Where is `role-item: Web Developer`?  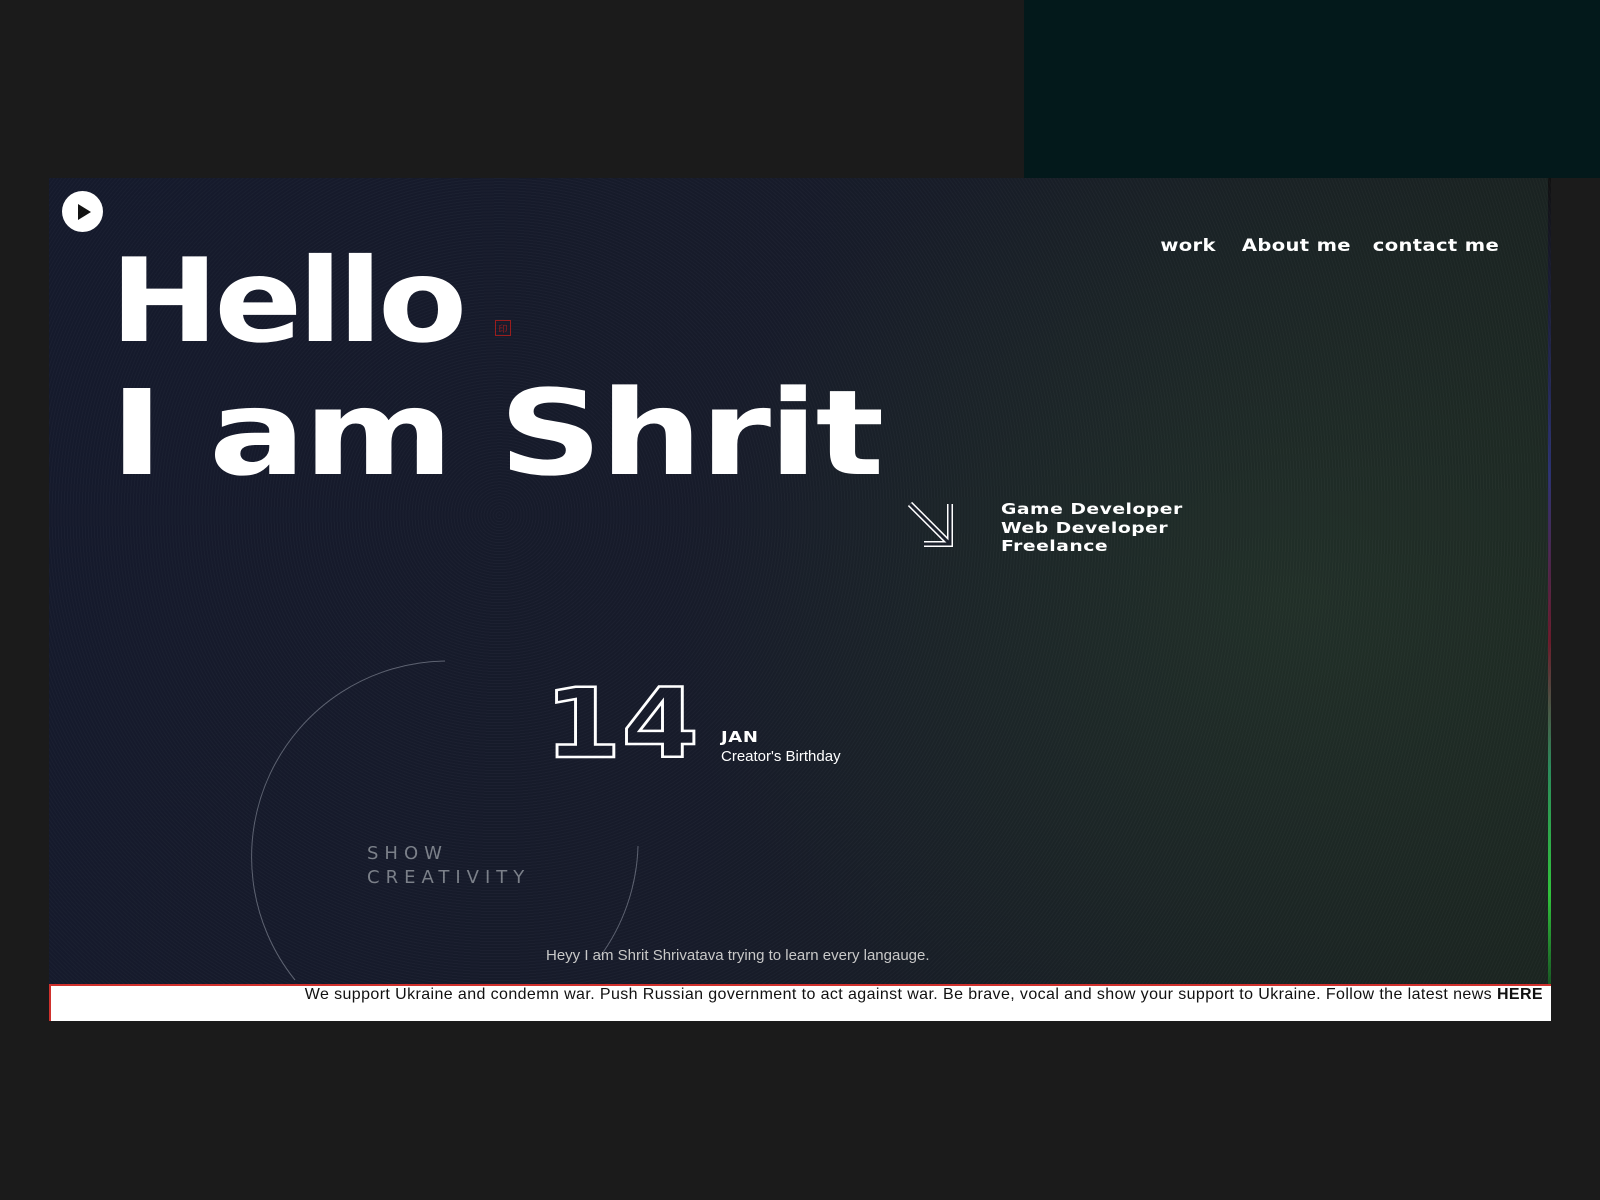
role-item: Web Developer is located at coordinates (1085, 527).